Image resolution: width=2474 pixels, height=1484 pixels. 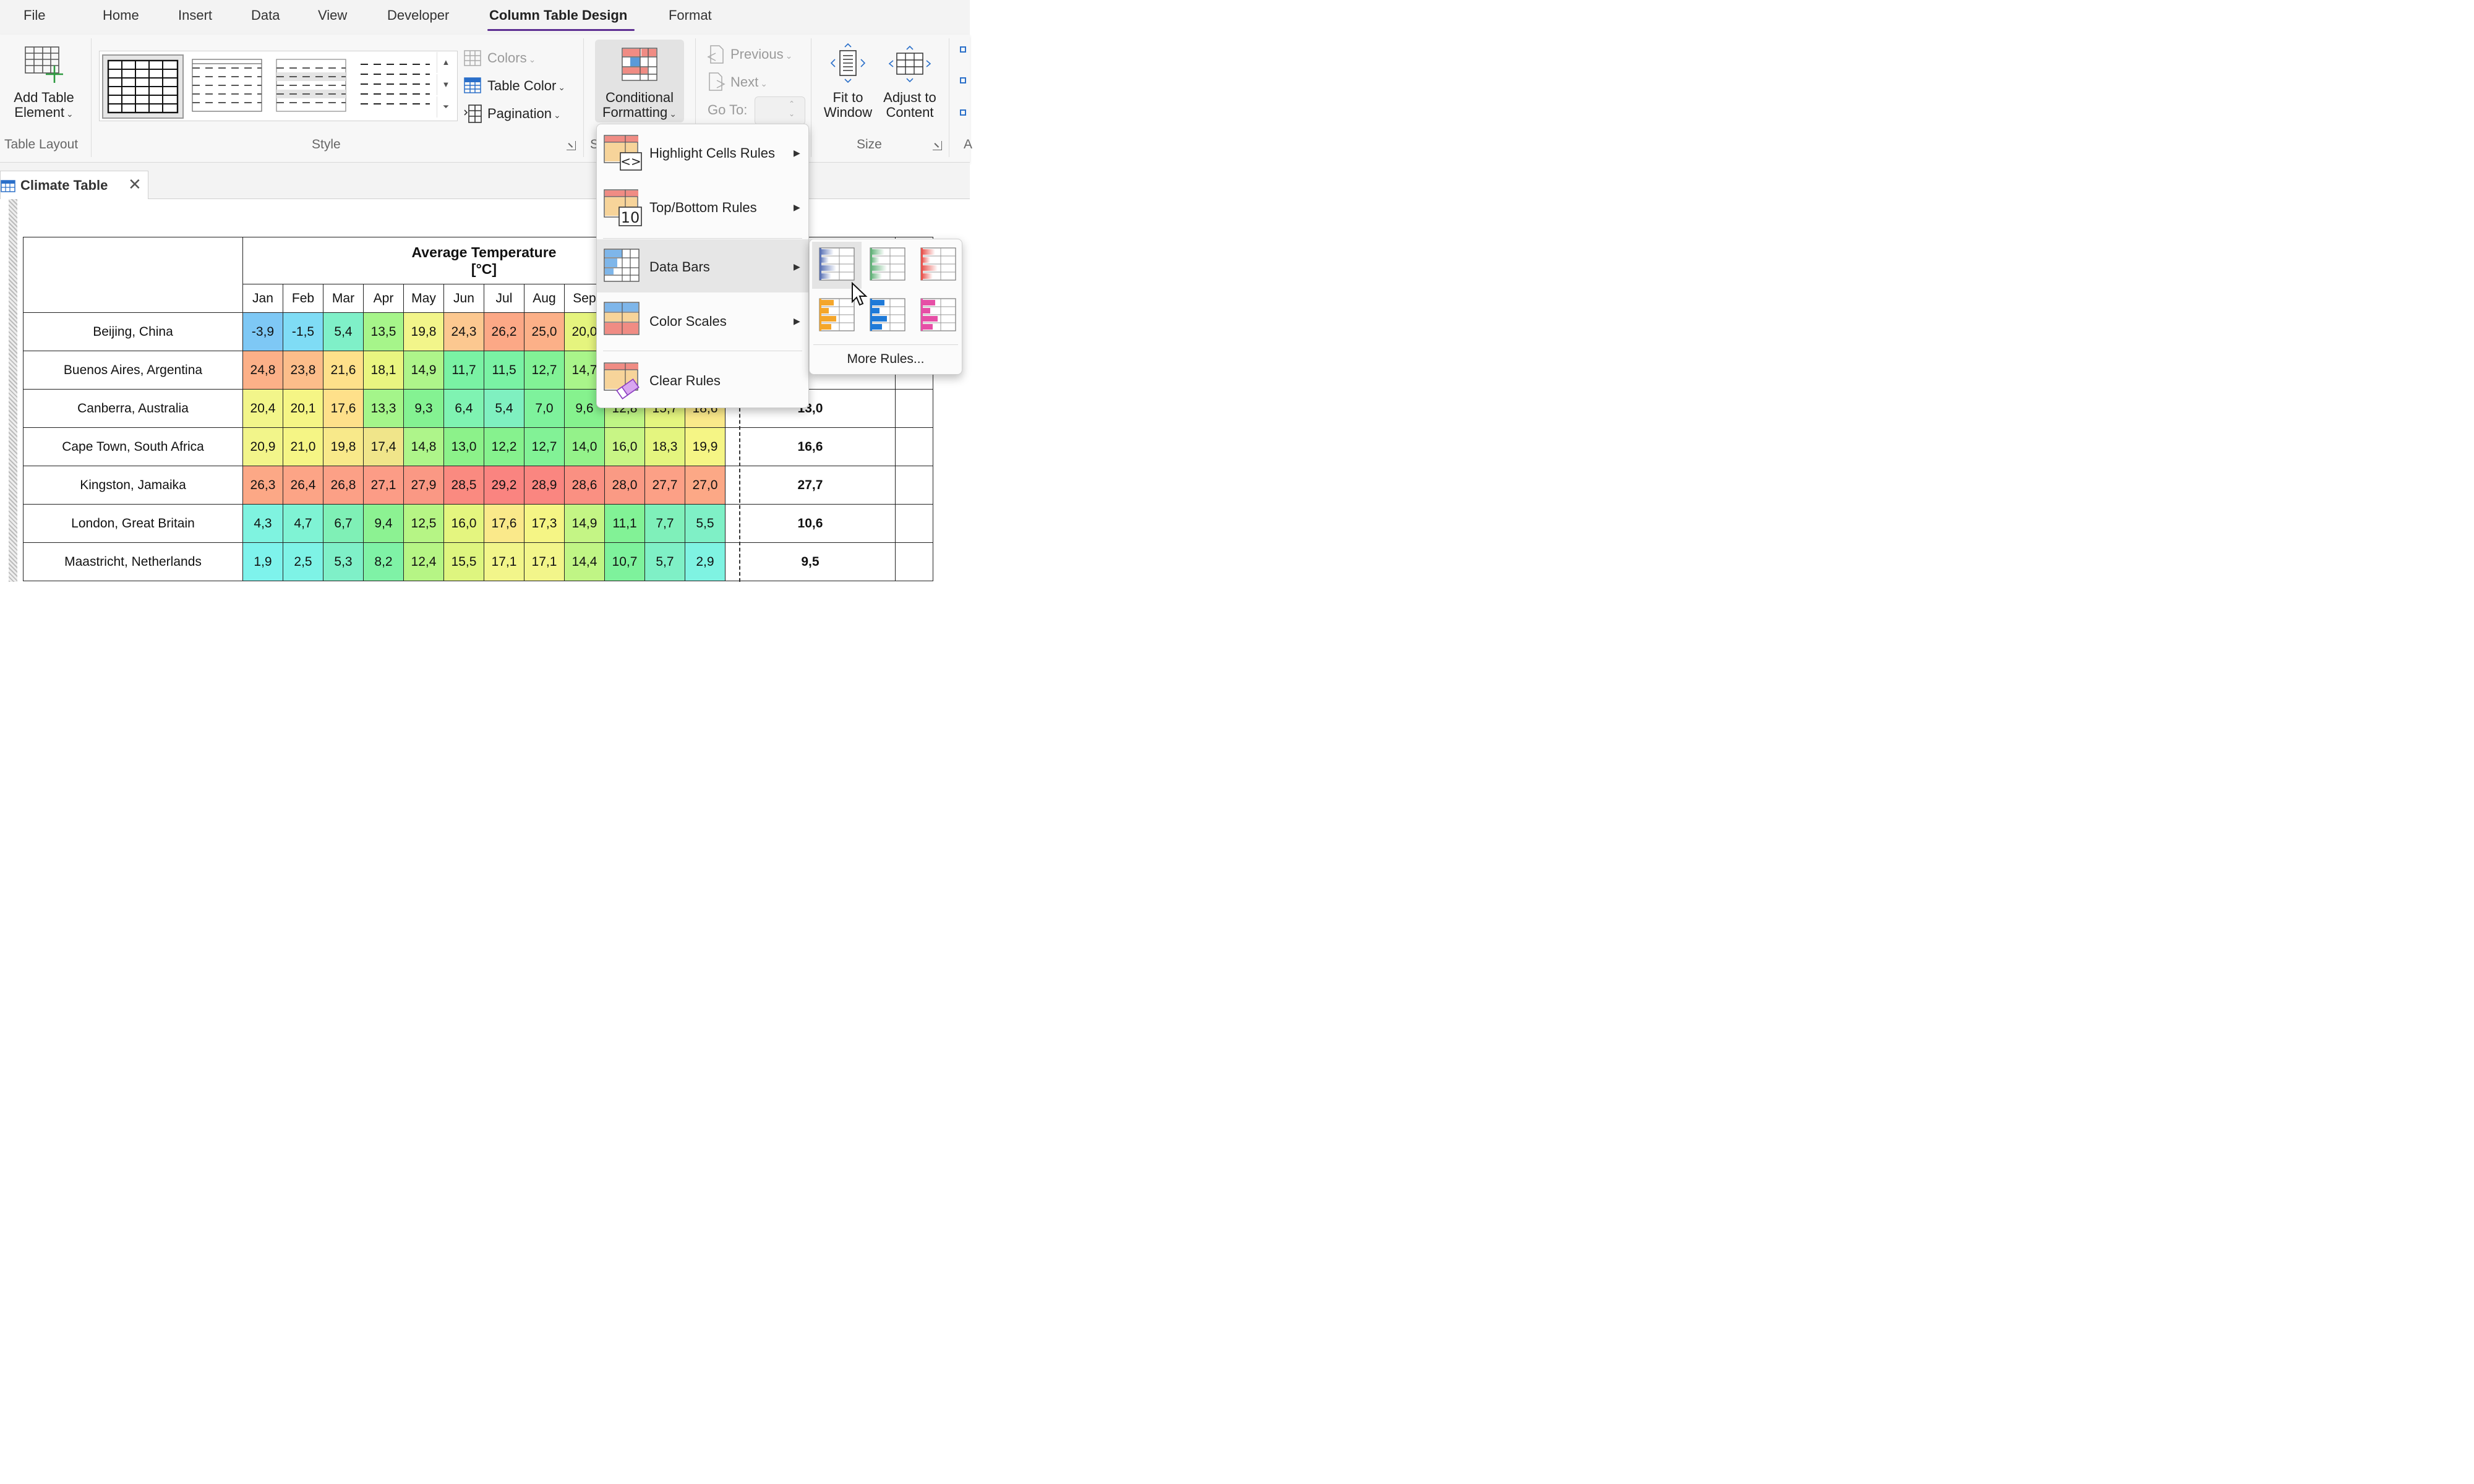 I want to click on menu-item-highlight-cells-rules: <> Highlight Cells Rules ▶, so click(x=702, y=153).